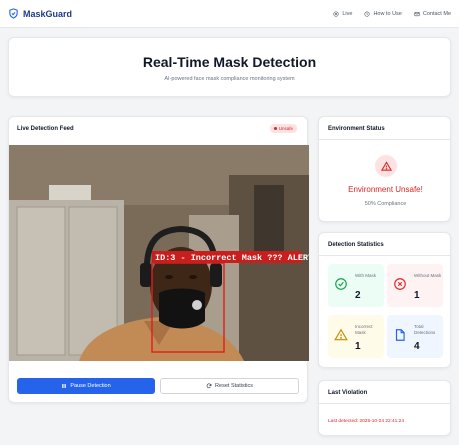 Image resolution: width=459 pixels, height=445 pixels. I want to click on check-circle-icon, so click(341, 284).